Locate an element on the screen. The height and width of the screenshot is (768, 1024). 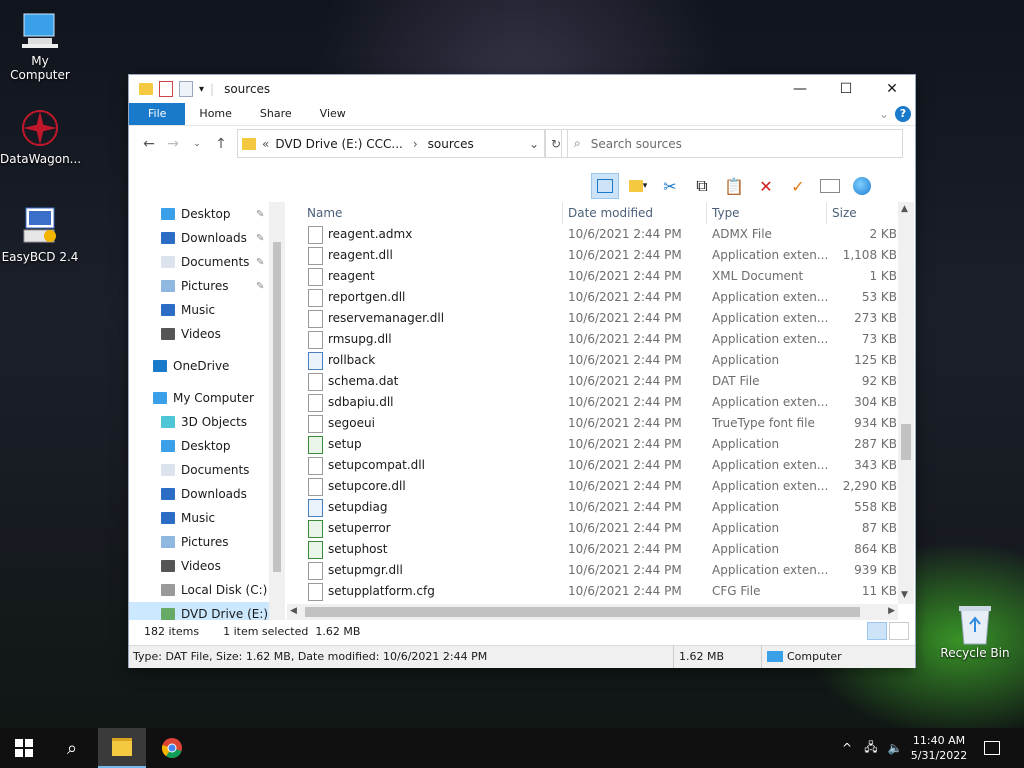
taskbar-file-explorer is located at coordinates (122, 748).